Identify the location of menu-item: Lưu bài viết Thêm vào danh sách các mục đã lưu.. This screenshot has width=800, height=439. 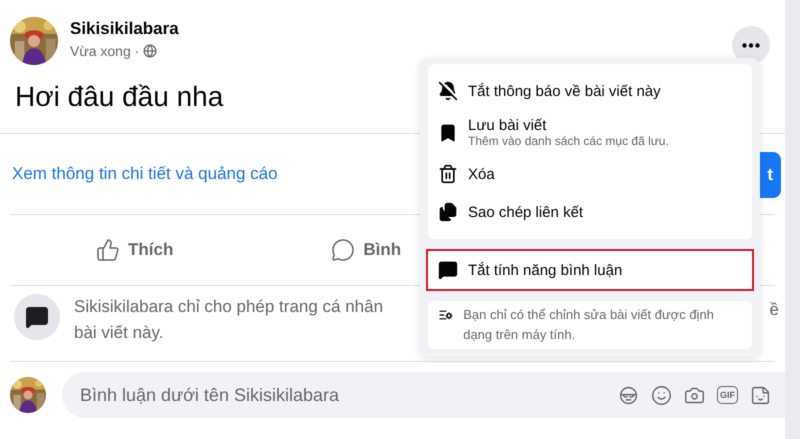
(590, 132).